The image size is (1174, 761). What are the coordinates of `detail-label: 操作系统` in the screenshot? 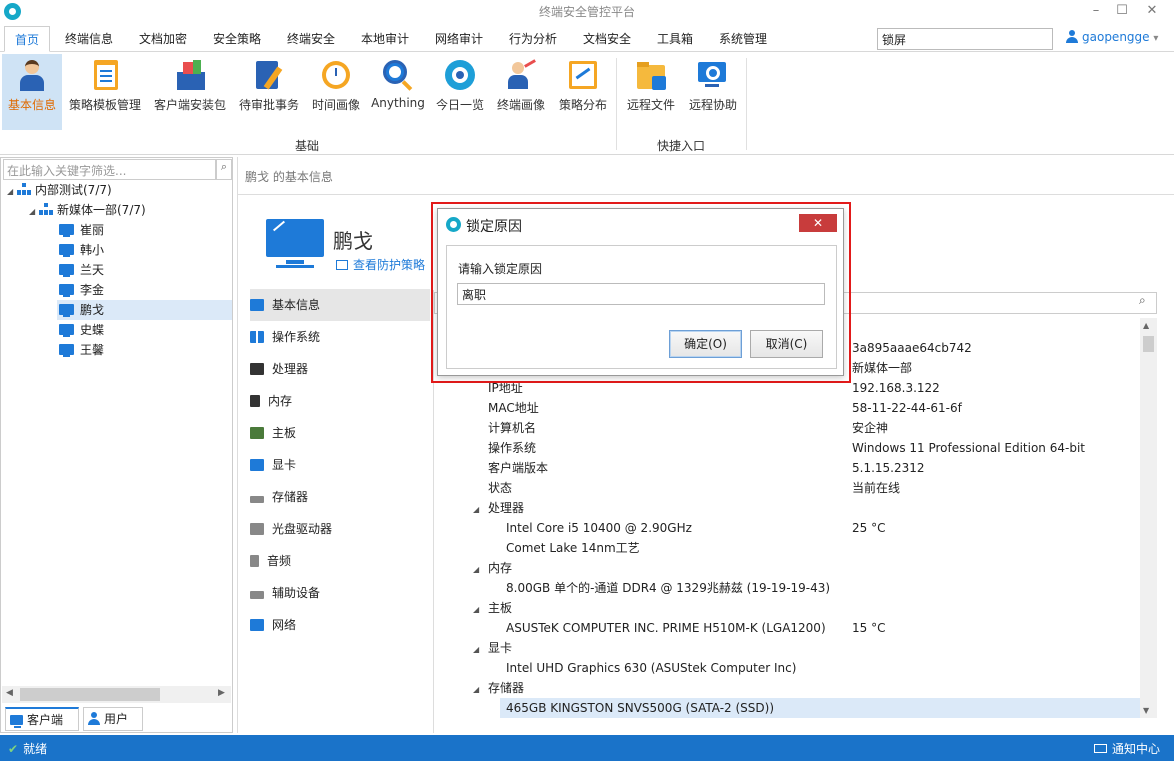 It's located at (512, 448).